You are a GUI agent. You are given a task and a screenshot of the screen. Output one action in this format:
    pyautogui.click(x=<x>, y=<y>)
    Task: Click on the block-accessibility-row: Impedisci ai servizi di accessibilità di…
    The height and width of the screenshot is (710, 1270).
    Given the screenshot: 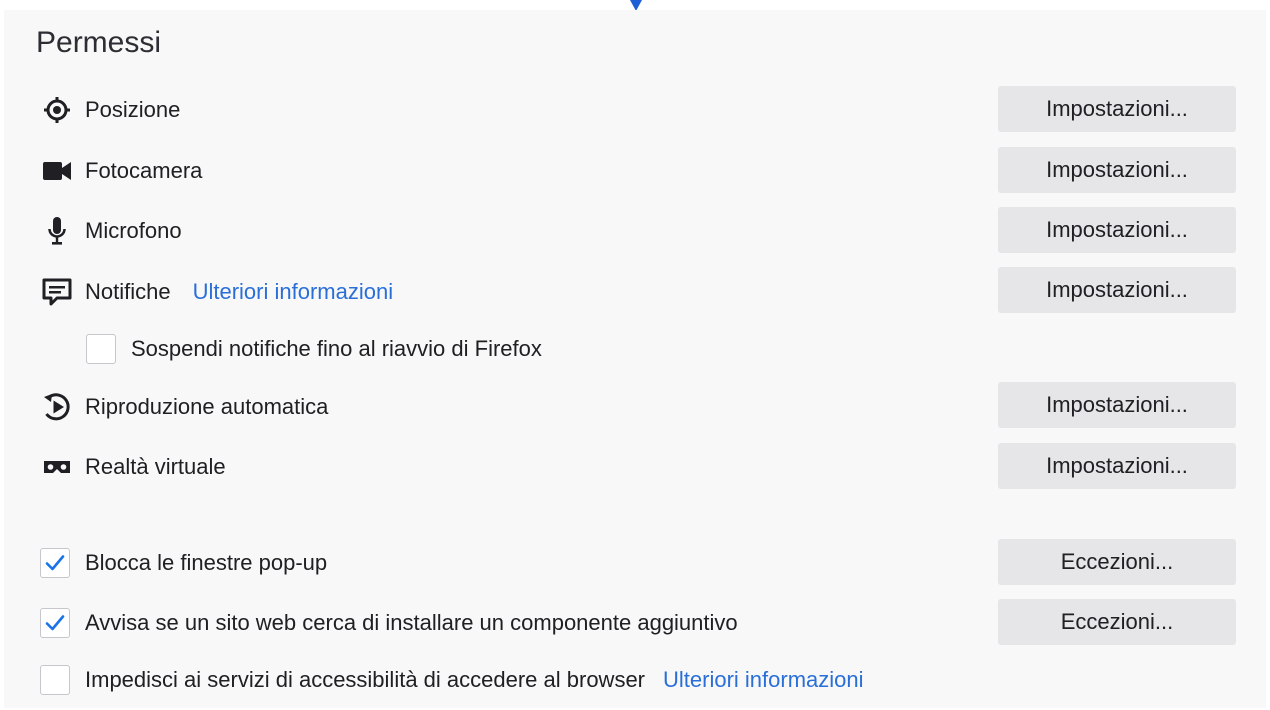 What is the action you would take?
    pyautogui.click(x=452, y=680)
    